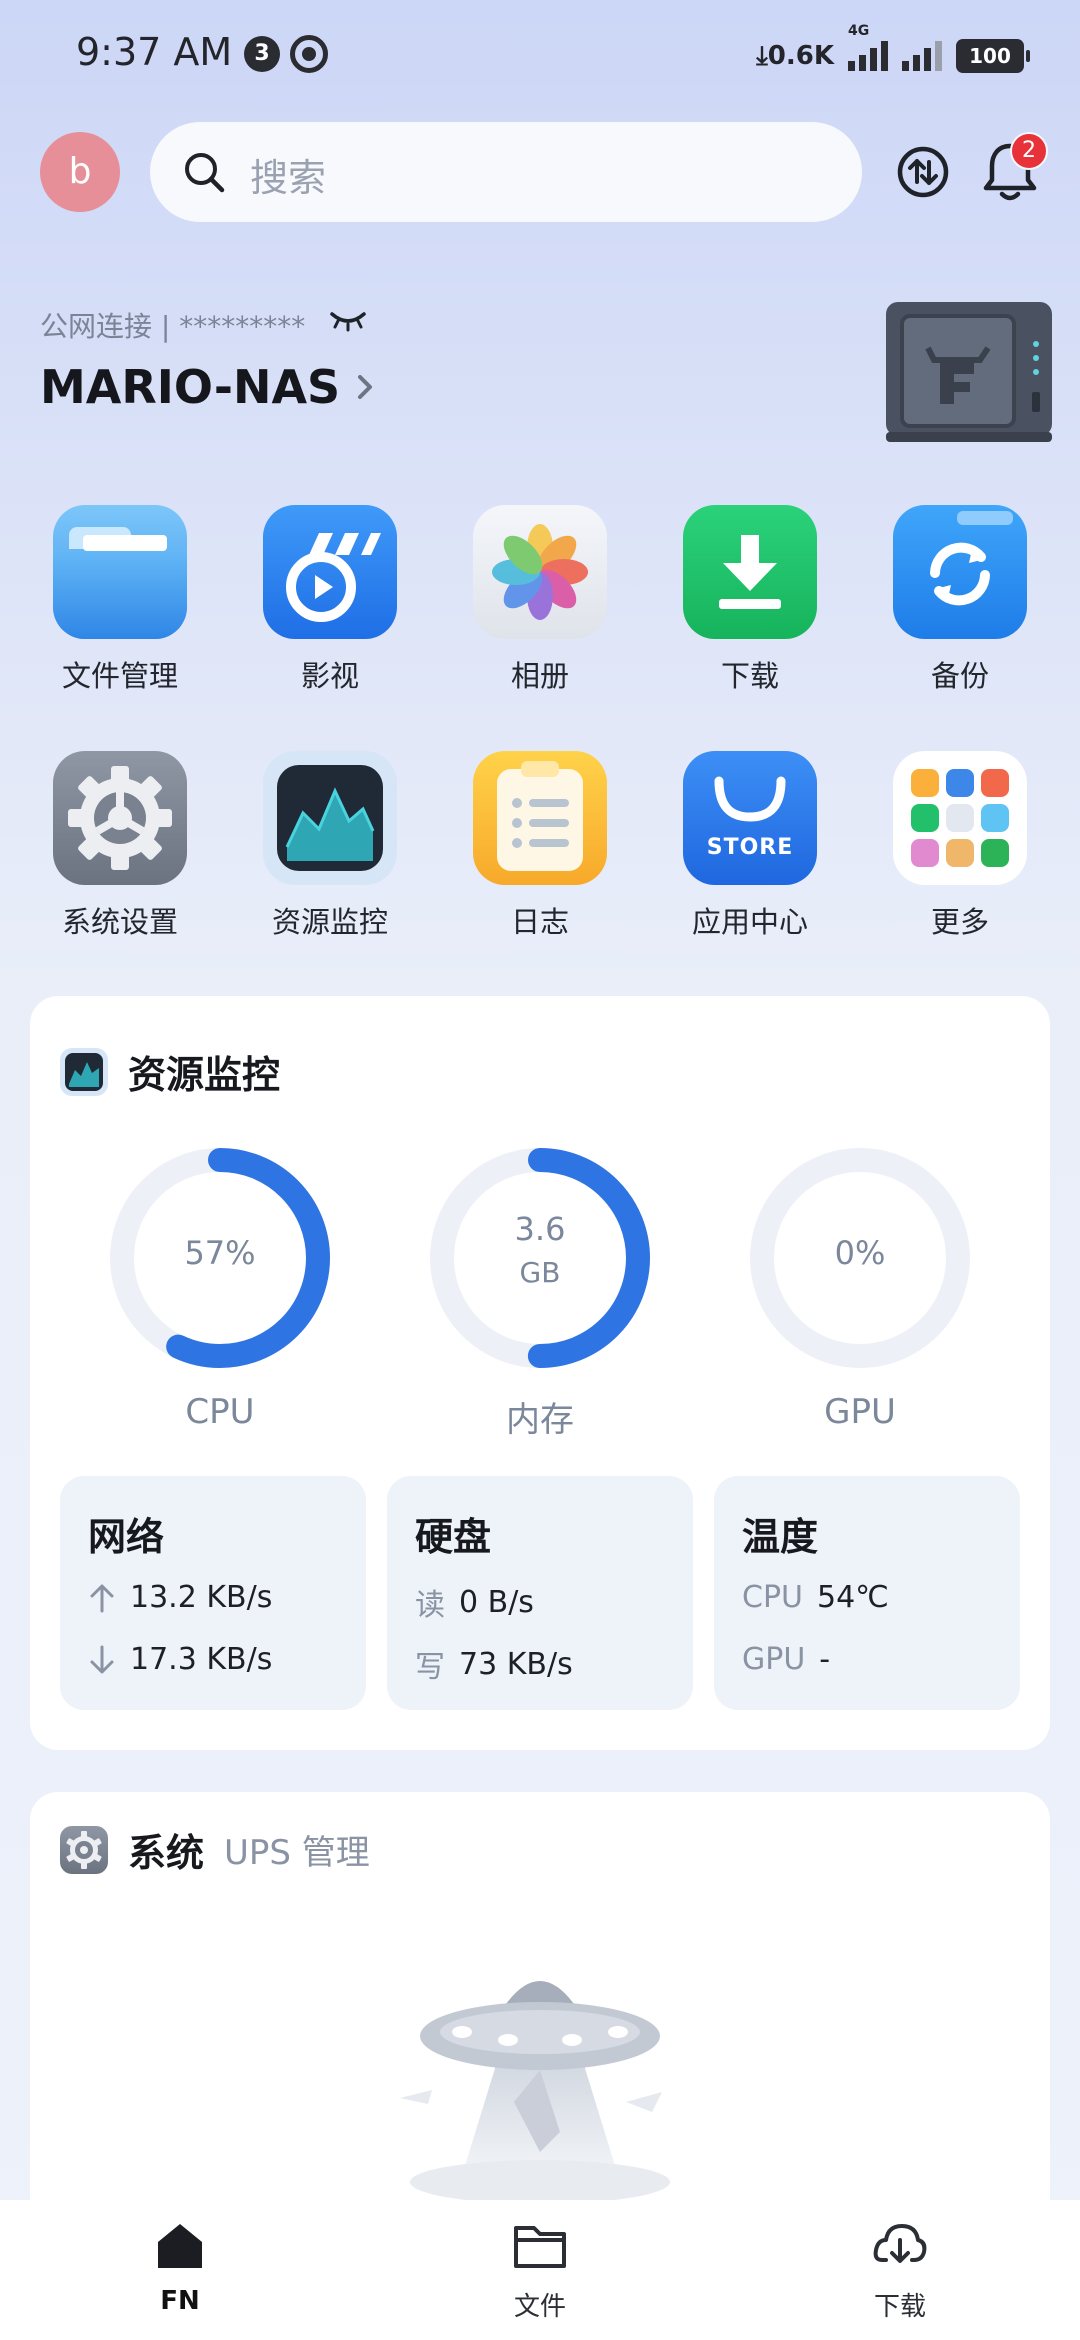  I want to click on log-icon, so click(540, 818).